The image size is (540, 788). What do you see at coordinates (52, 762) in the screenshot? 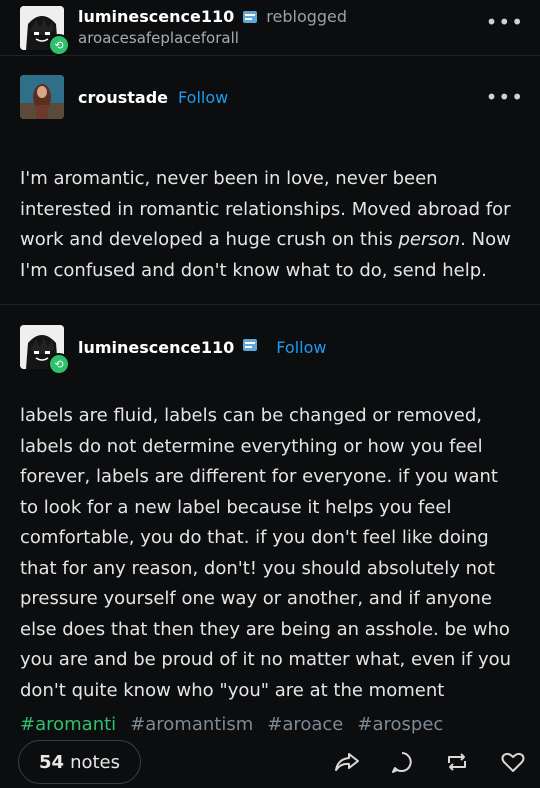
I see `notes-count: 54` at bounding box center [52, 762].